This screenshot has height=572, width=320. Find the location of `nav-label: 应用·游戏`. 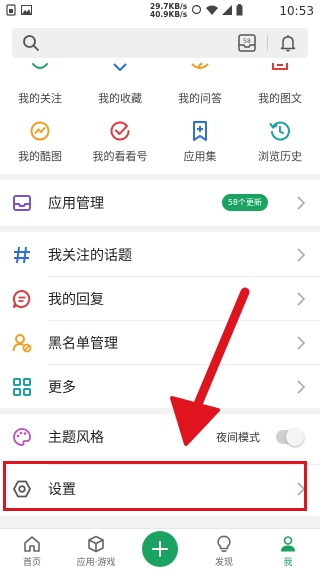

nav-label: 应用·游戏 is located at coordinates (96, 563).